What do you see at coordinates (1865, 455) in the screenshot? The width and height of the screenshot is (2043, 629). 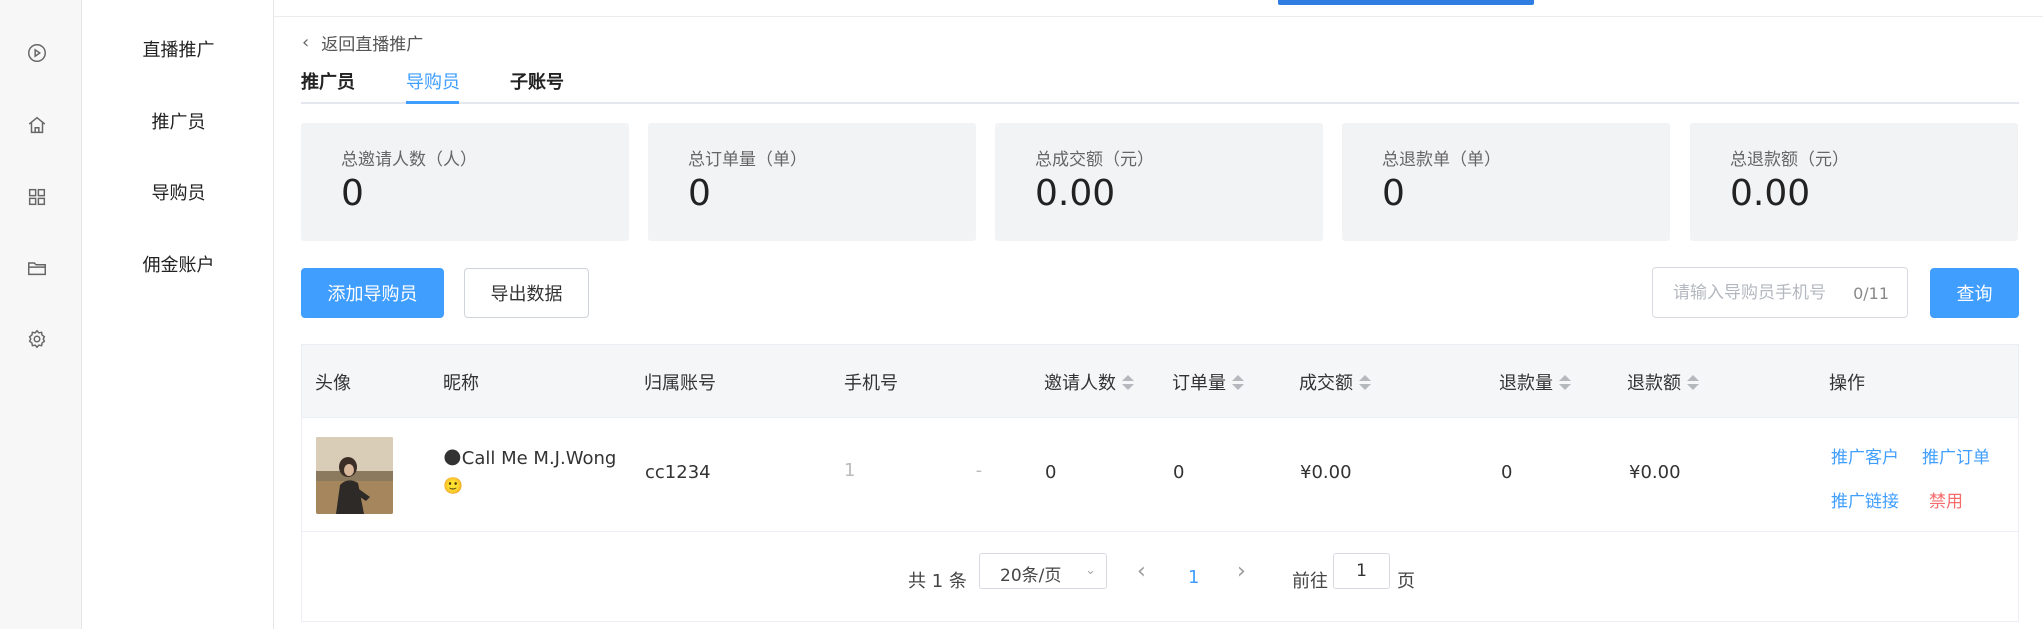 I see `promote-customers-link: 推广客户` at bounding box center [1865, 455].